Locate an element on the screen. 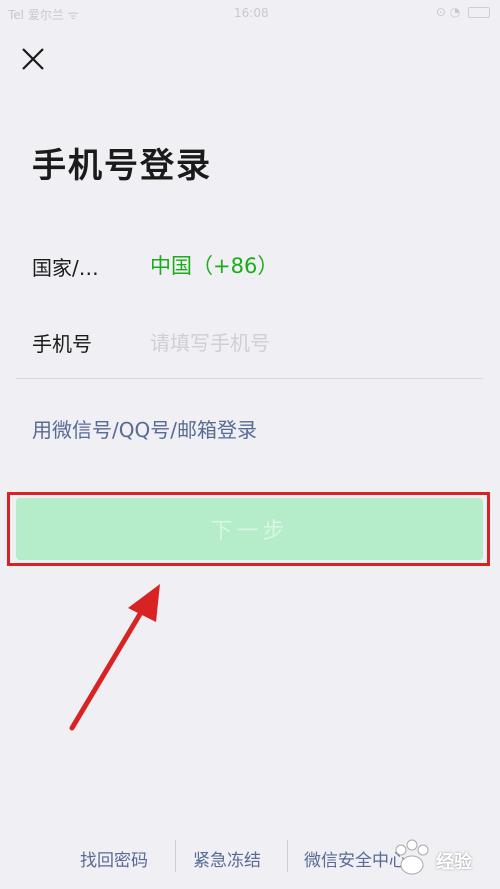  close-button is located at coordinates (33, 59).